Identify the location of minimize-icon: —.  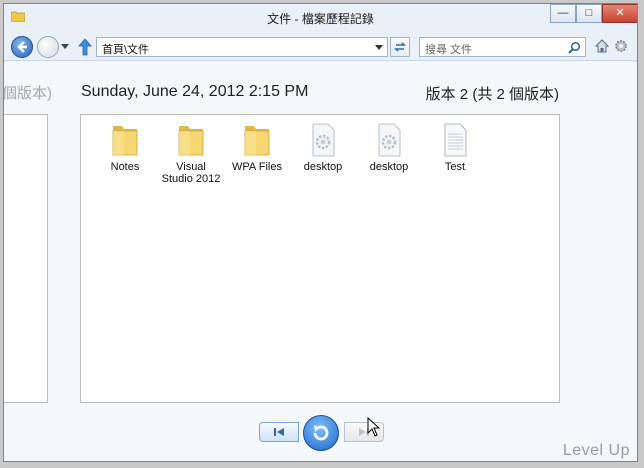
(563, 13).